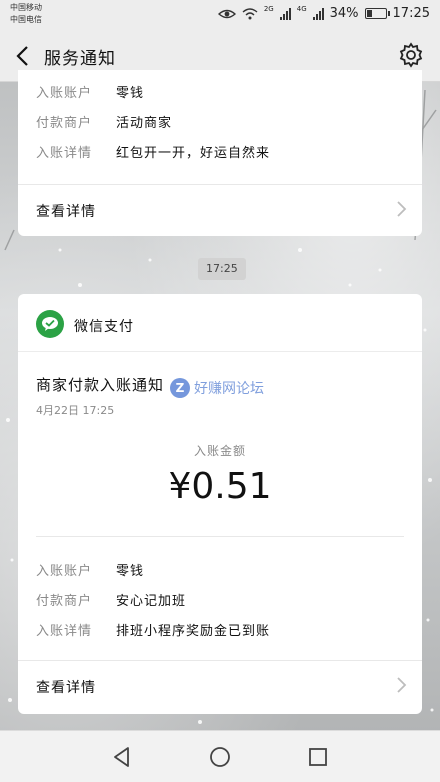 This screenshot has height=782, width=440. Describe the element at coordinates (104, 121) in the screenshot. I see `detail-row: 付款商户 活动商家` at that location.